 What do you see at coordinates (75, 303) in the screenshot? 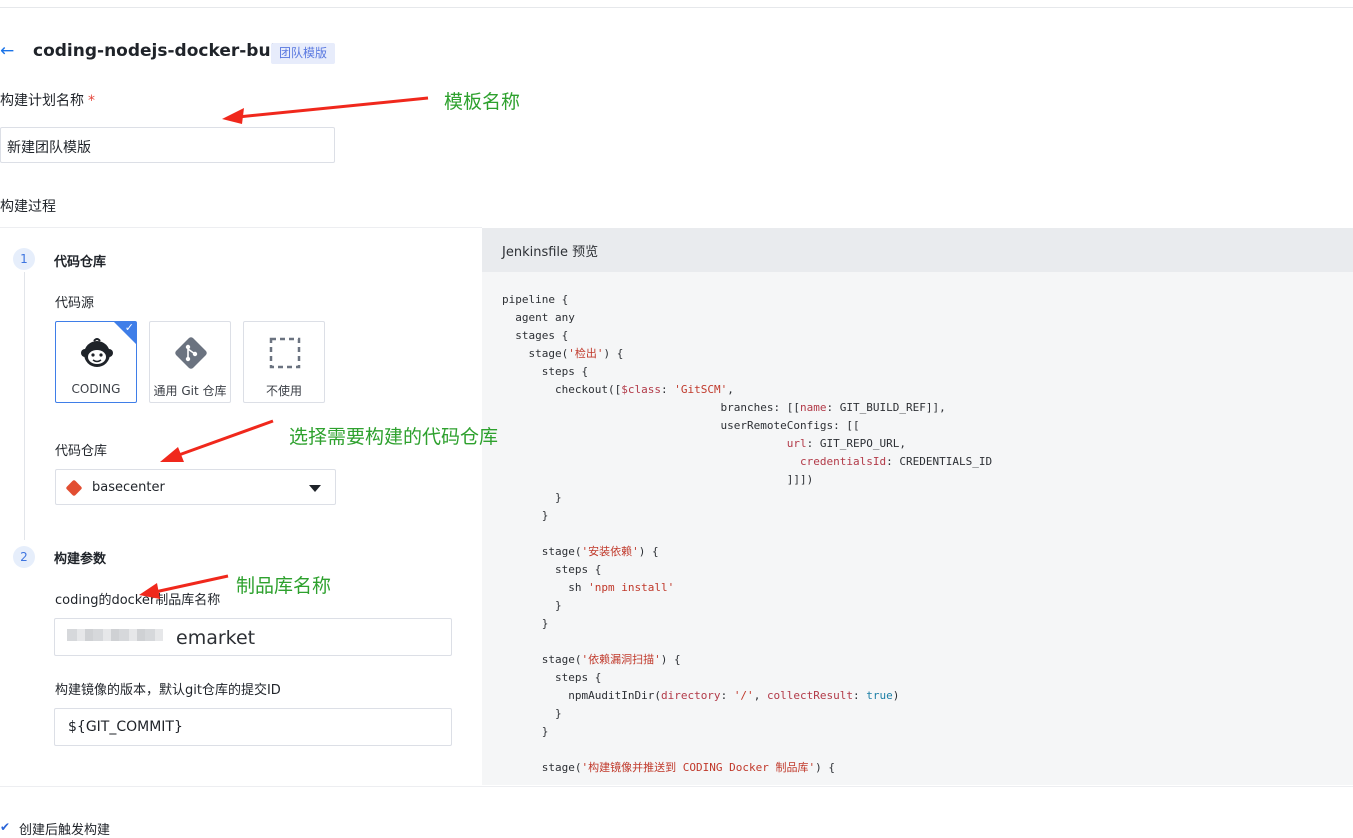
I see `code-source-label: 代码源` at bounding box center [75, 303].